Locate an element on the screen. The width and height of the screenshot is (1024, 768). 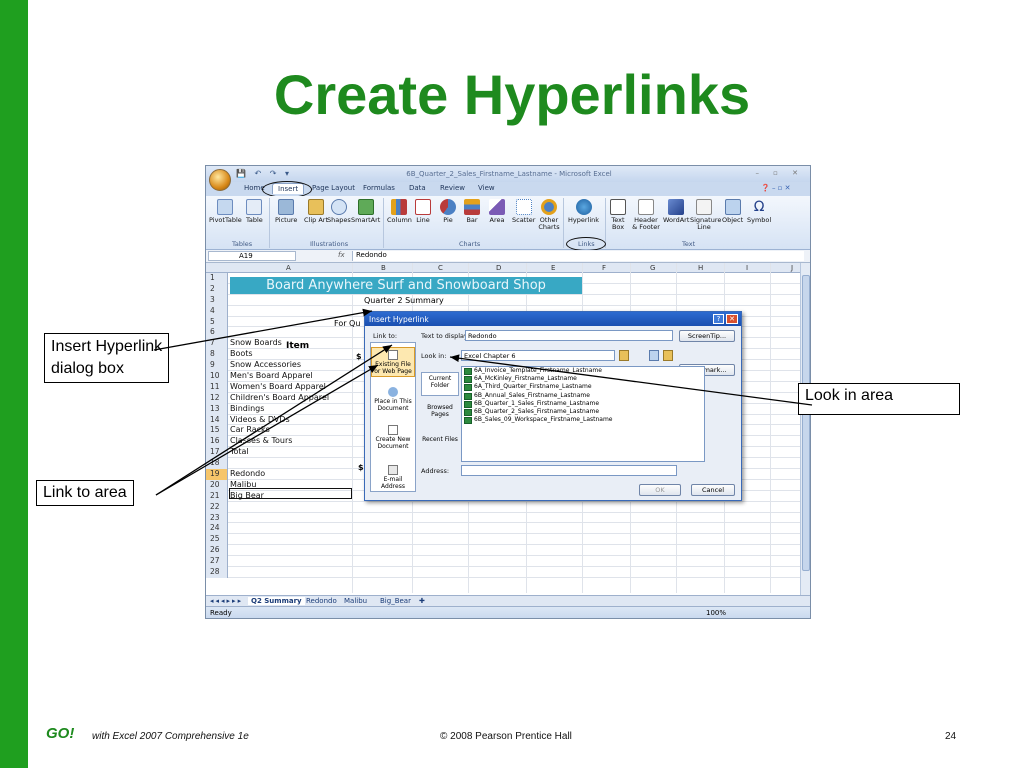
help-icon: ? is located at coordinates (718, 319).